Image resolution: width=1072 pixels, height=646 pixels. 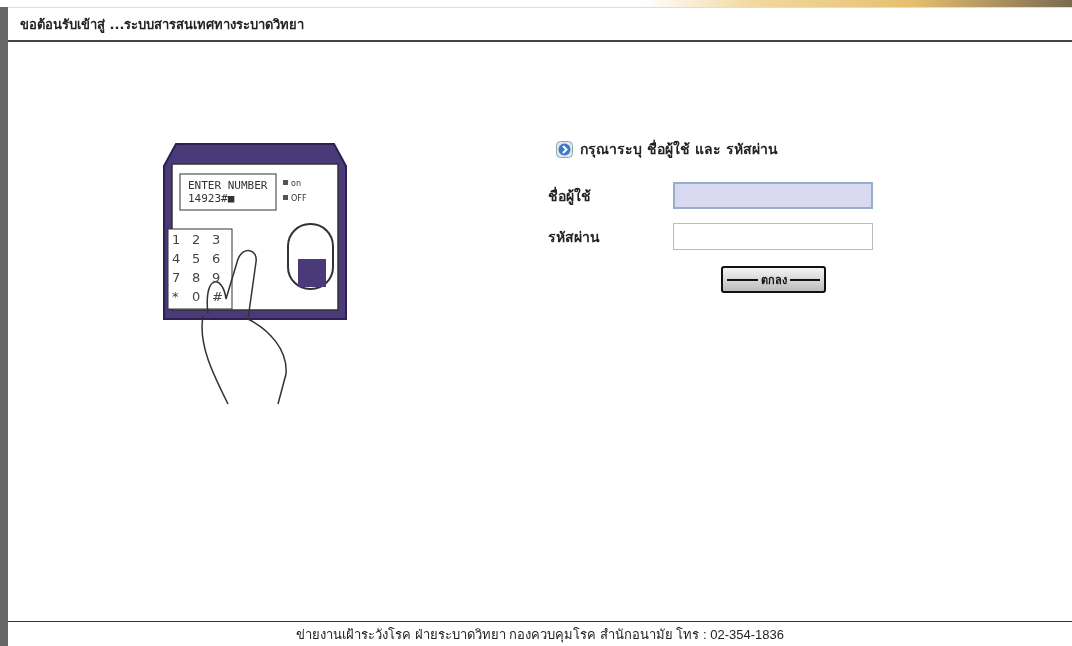 I want to click on indicator-label: OFF, so click(x=299, y=198).